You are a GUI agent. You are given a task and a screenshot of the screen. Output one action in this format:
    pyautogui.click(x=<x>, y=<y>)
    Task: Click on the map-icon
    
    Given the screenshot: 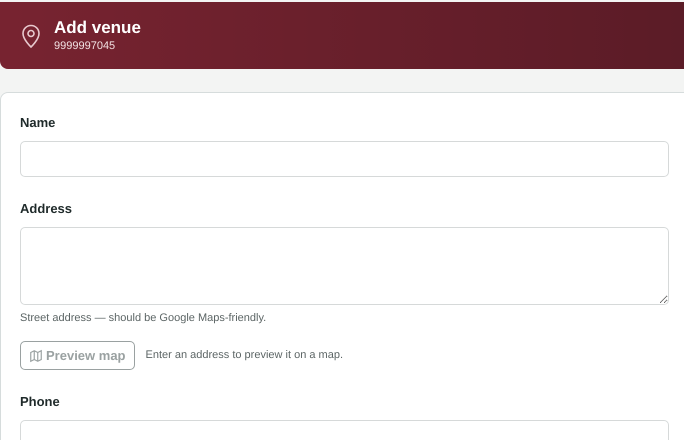 What is the action you would take?
    pyautogui.click(x=36, y=355)
    